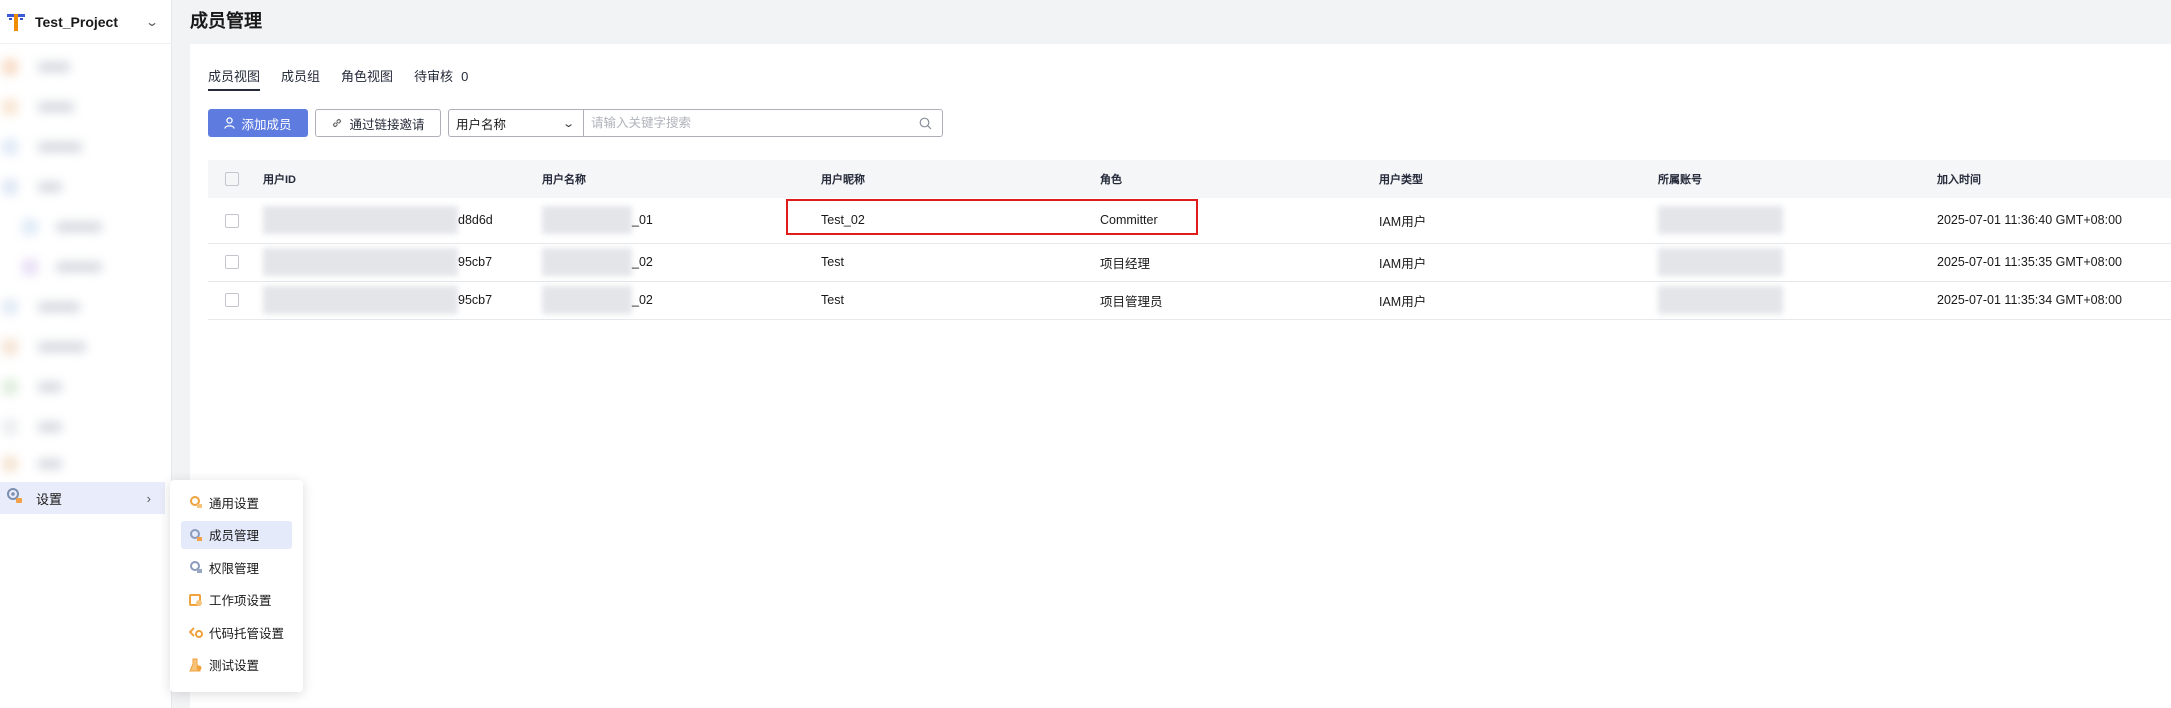  I want to click on submenu-item-label: 工作项设置, so click(240, 601).